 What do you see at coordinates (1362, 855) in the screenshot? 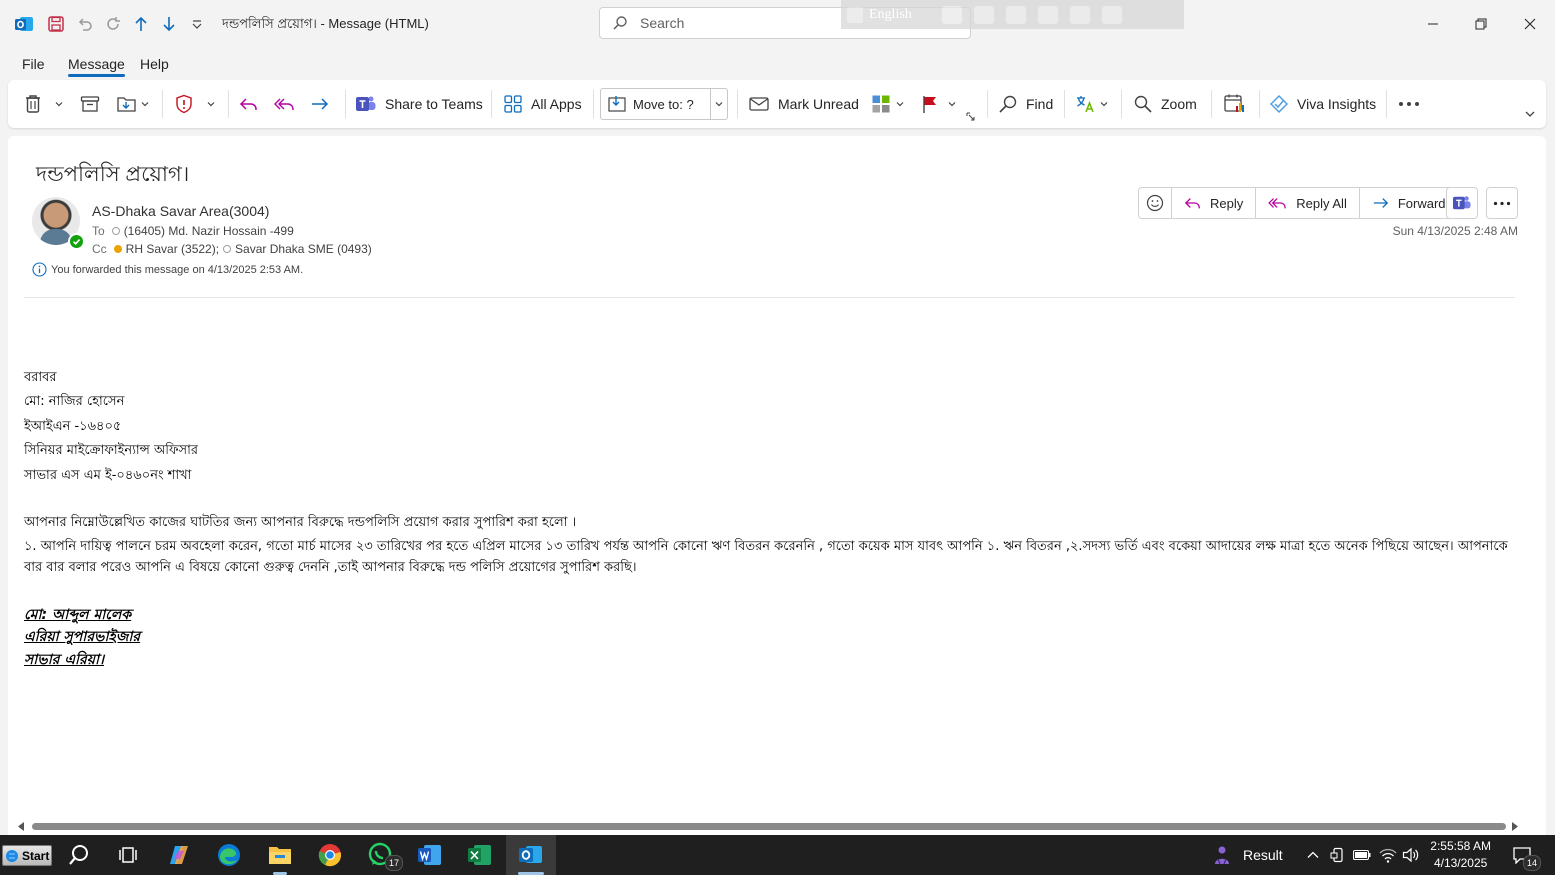
I see `battery-icon` at bounding box center [1362, 855].